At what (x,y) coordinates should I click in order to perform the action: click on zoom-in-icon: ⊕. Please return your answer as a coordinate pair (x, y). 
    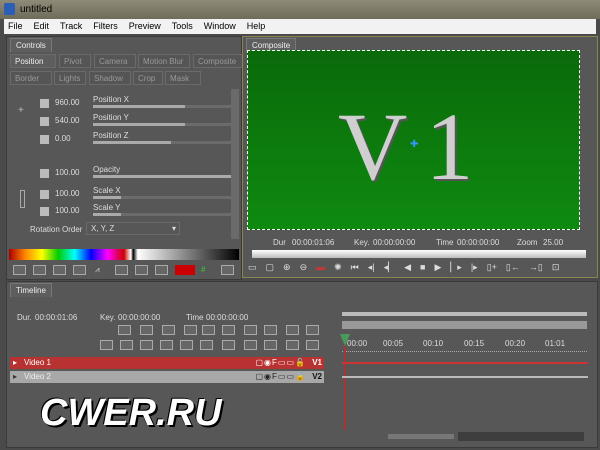
    Looking at the image, I should click on (287, 268).